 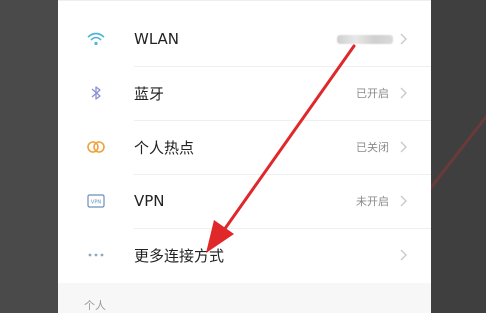 I want to click on settings-item-status: 已开启, so click(x=372, y=93).